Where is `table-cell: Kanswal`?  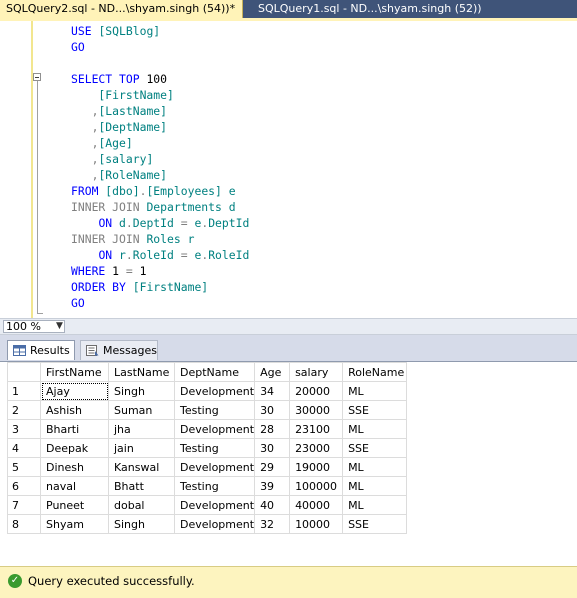
table-cell: Kanswal is located at coordinates (141, 467).